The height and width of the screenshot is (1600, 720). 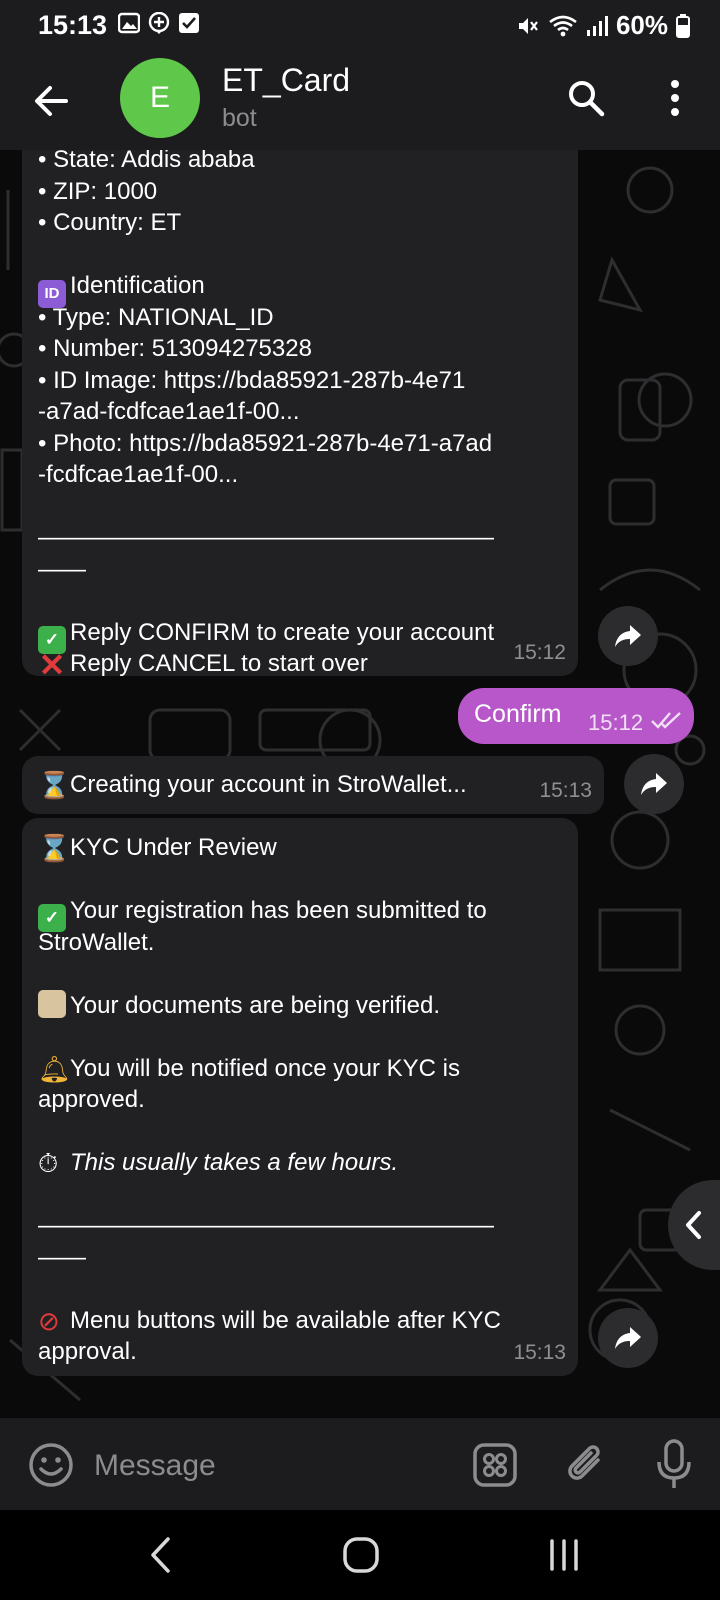 What do you see at coordinates (675, 98) in the screenshot?
I see `more-vert-icon` at bounding box center [675, 98].